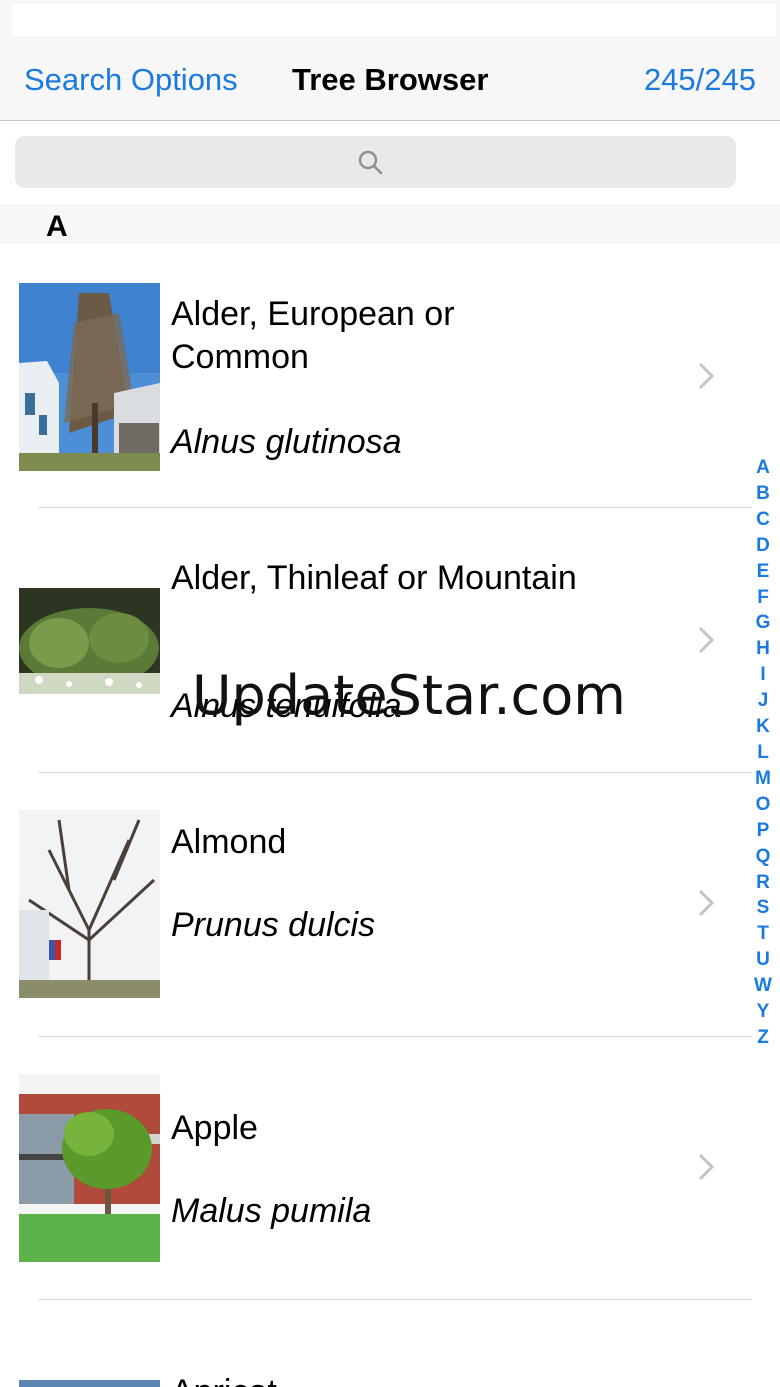 The image size is (780, 1387). Describe the element at coordinates (763, 494) in the screenshot. I see `index-letter-b: B` at that location.